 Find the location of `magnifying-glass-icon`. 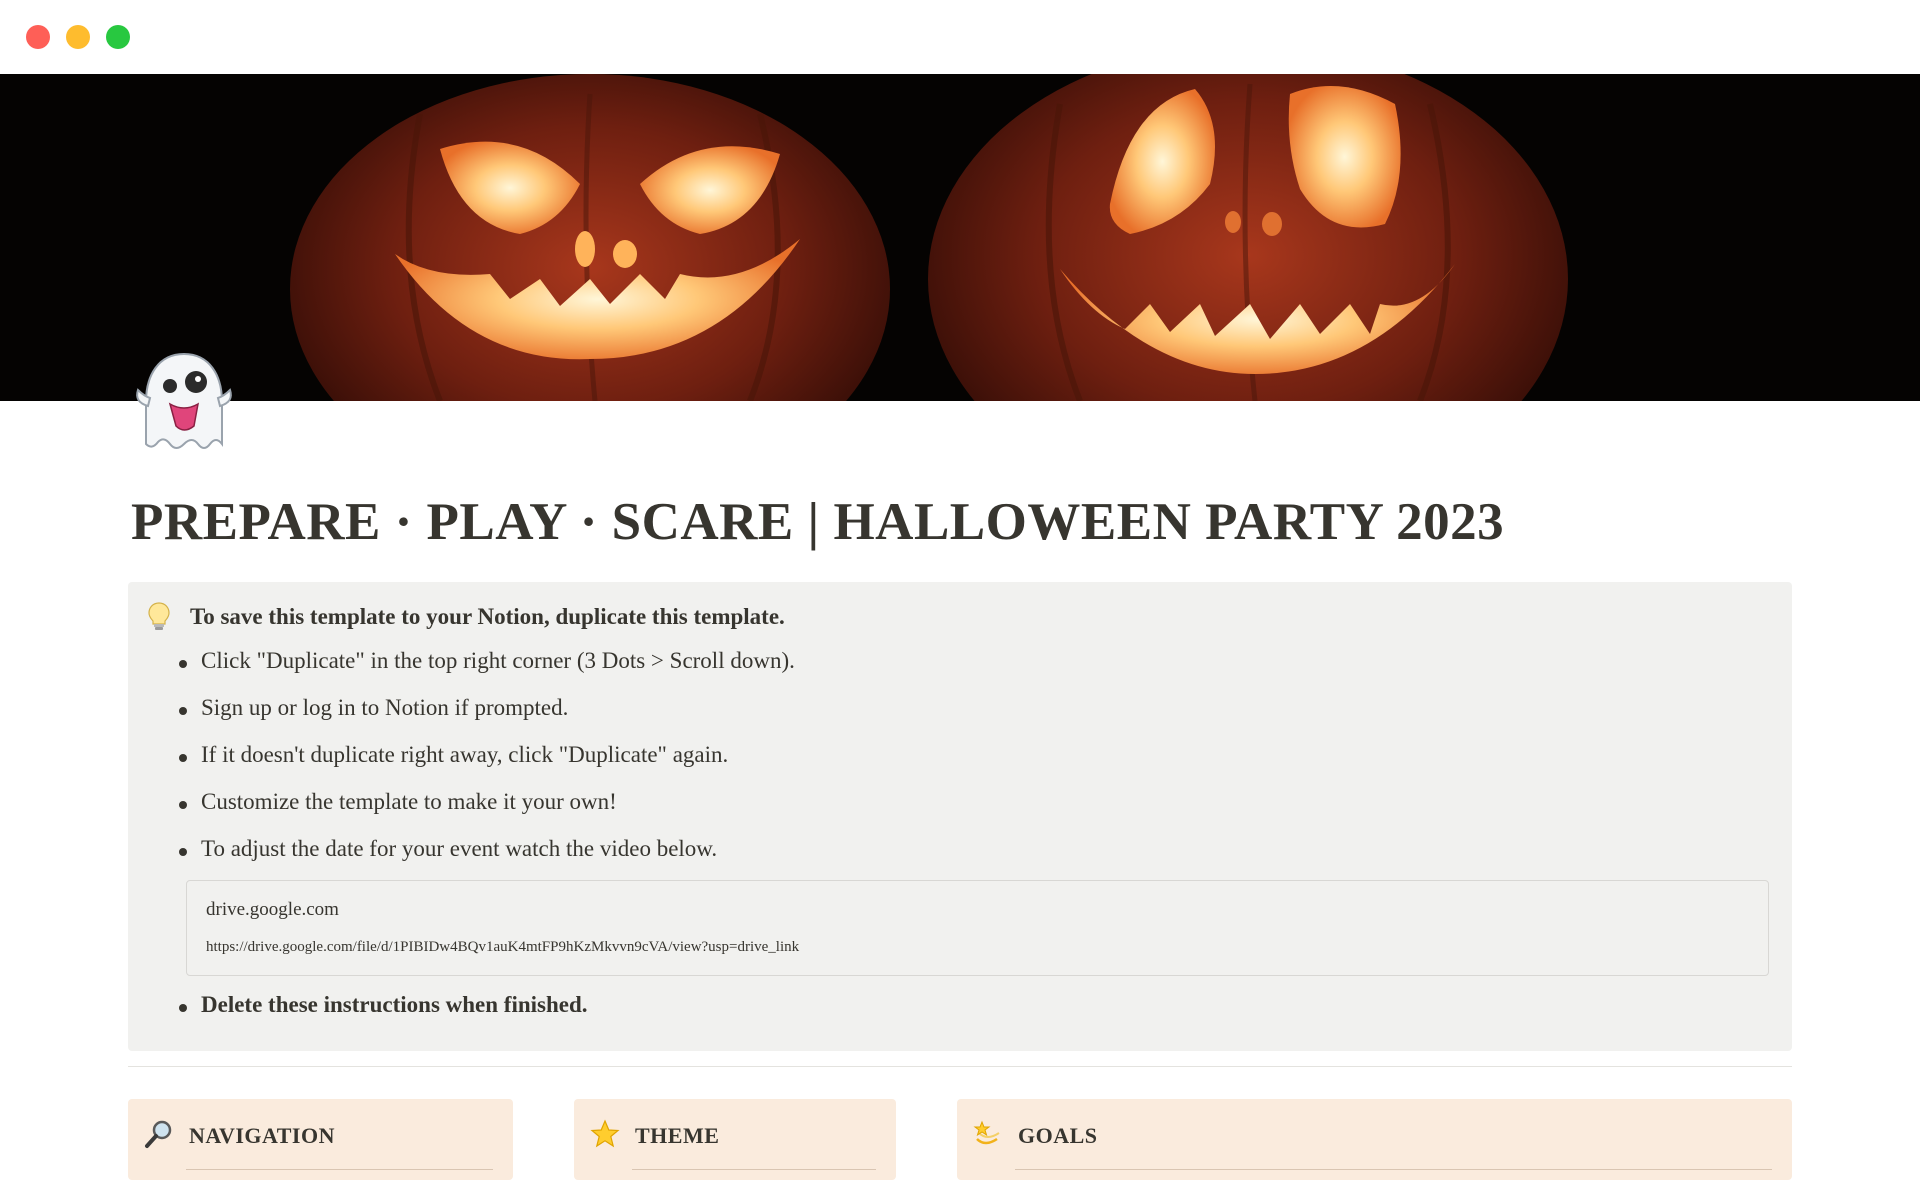

magnifying-glass-icon is located at coordinates (159, 1134).